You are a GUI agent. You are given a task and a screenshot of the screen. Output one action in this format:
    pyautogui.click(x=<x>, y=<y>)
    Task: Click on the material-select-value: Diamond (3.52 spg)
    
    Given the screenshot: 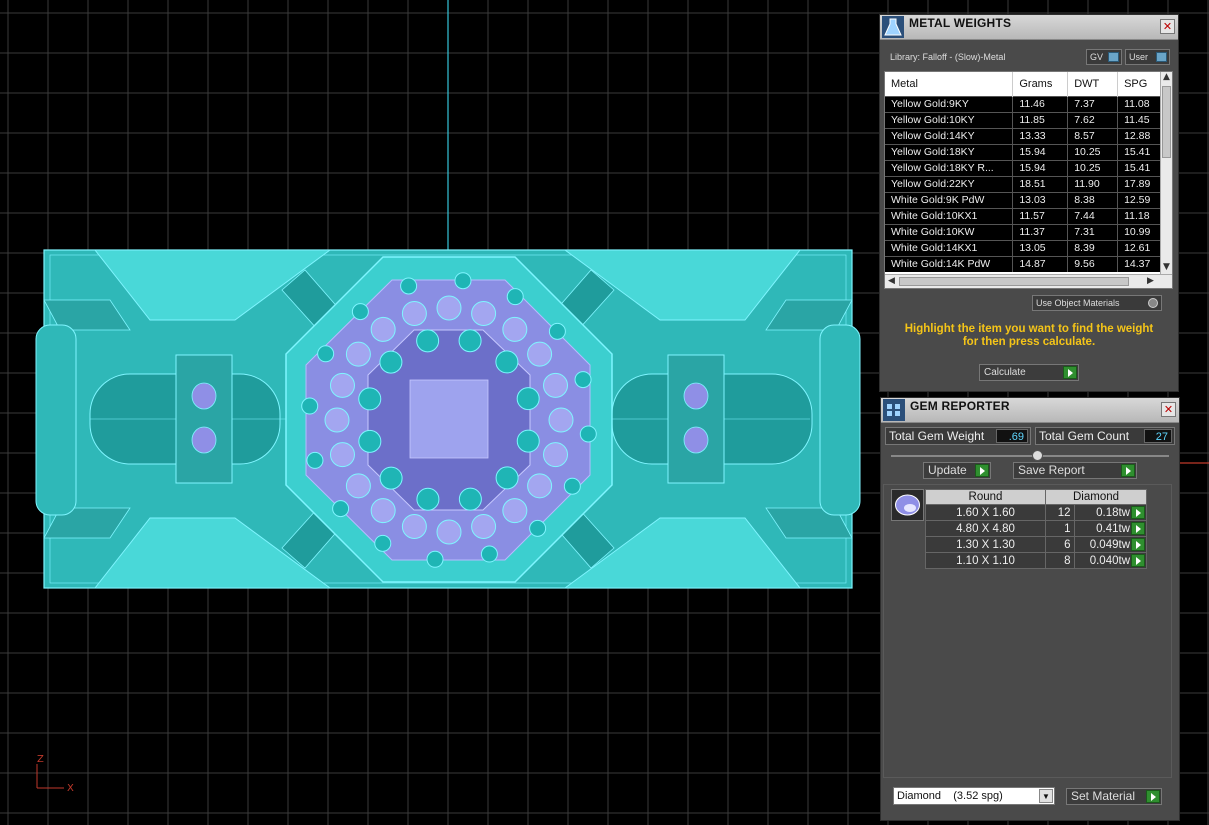 What is the action you would take?
    pyautogui.click(x=950, y=796)
    